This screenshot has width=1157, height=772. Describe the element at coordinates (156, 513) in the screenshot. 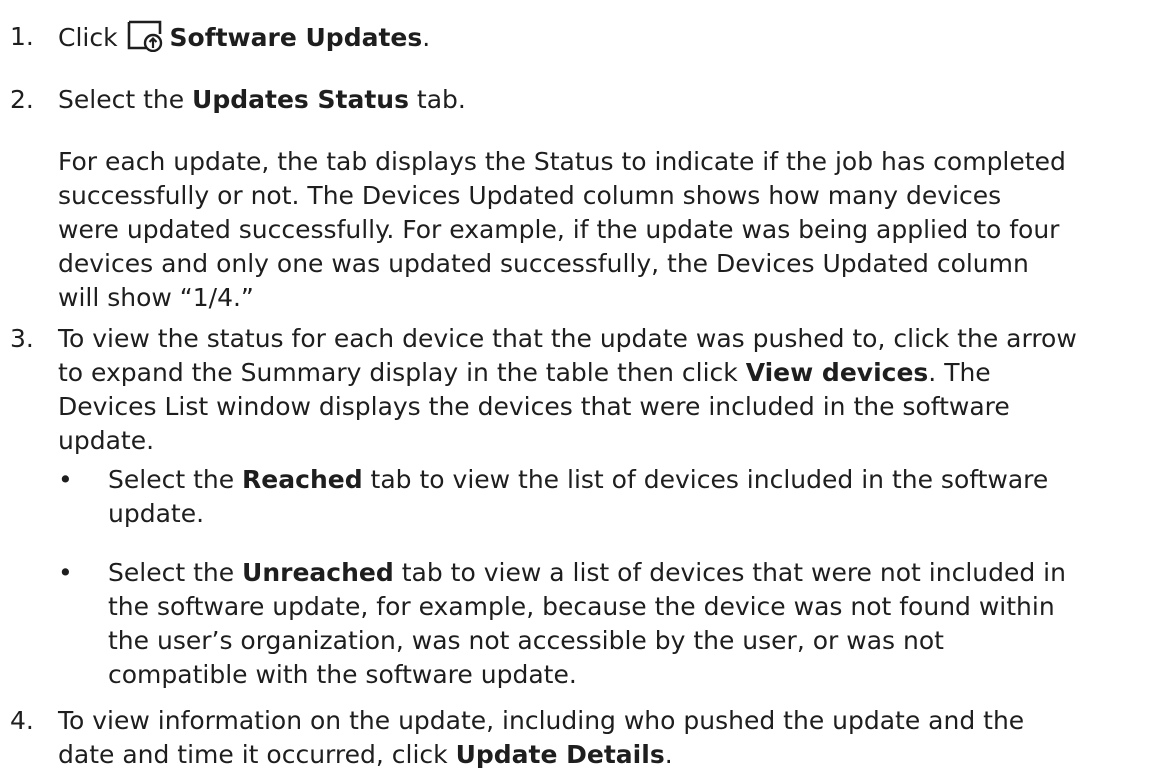

I see `bullet-line: update.` at that location.